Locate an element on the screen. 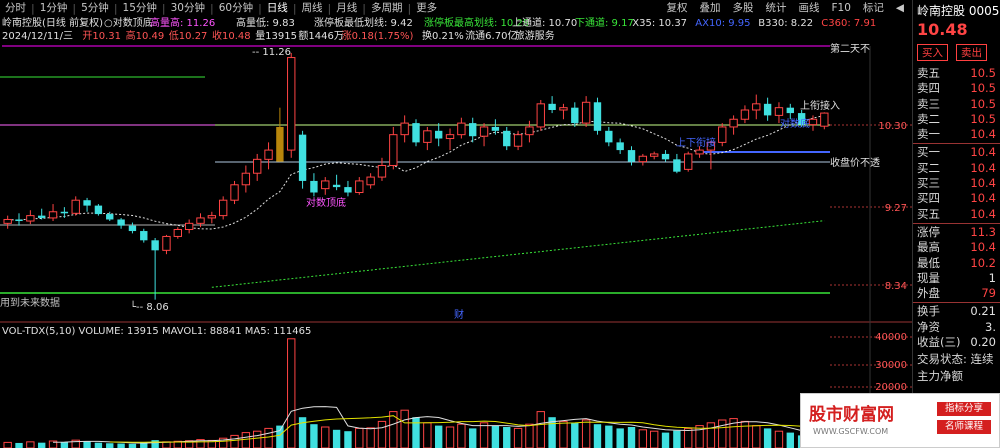 The width and height of the screenshot is (1000, 448). stats-list: 涨停 11.3 最高 10.4 最低 10.2 现量 1 外盘 79 is located at coordinates (956, 263).